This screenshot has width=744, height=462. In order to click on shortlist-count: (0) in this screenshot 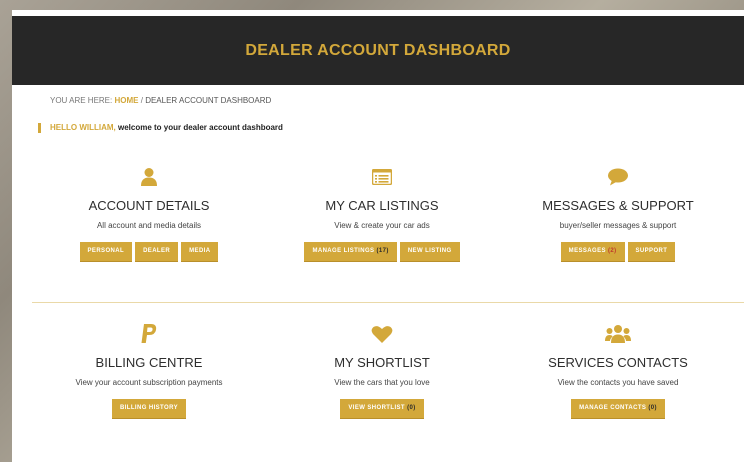, I will do `click(411, 408)`.